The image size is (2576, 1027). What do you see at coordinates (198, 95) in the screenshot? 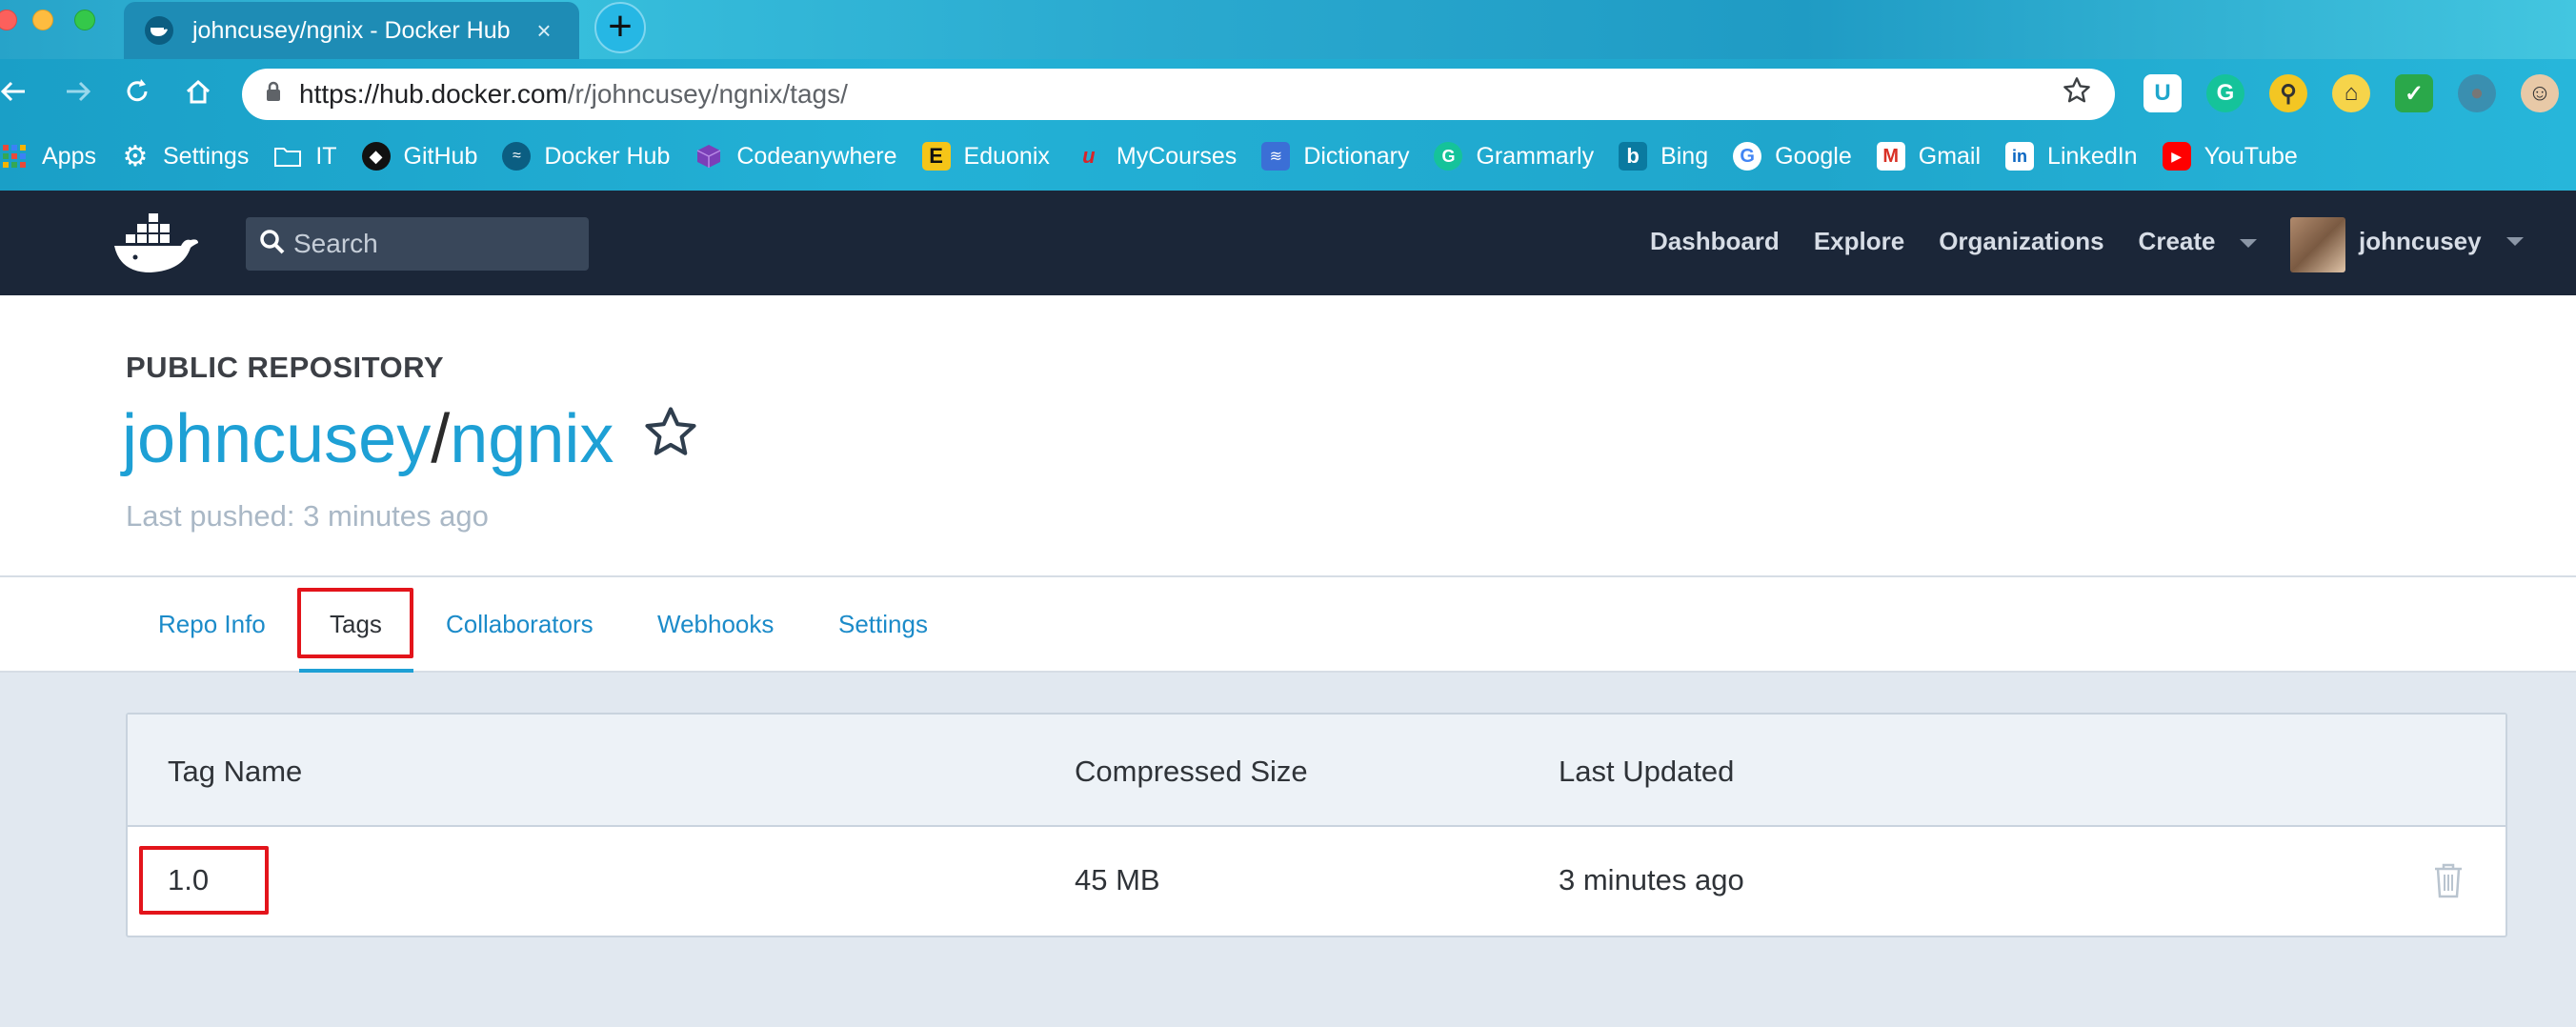
I see `home-icon` at bounding box center [198, 95].